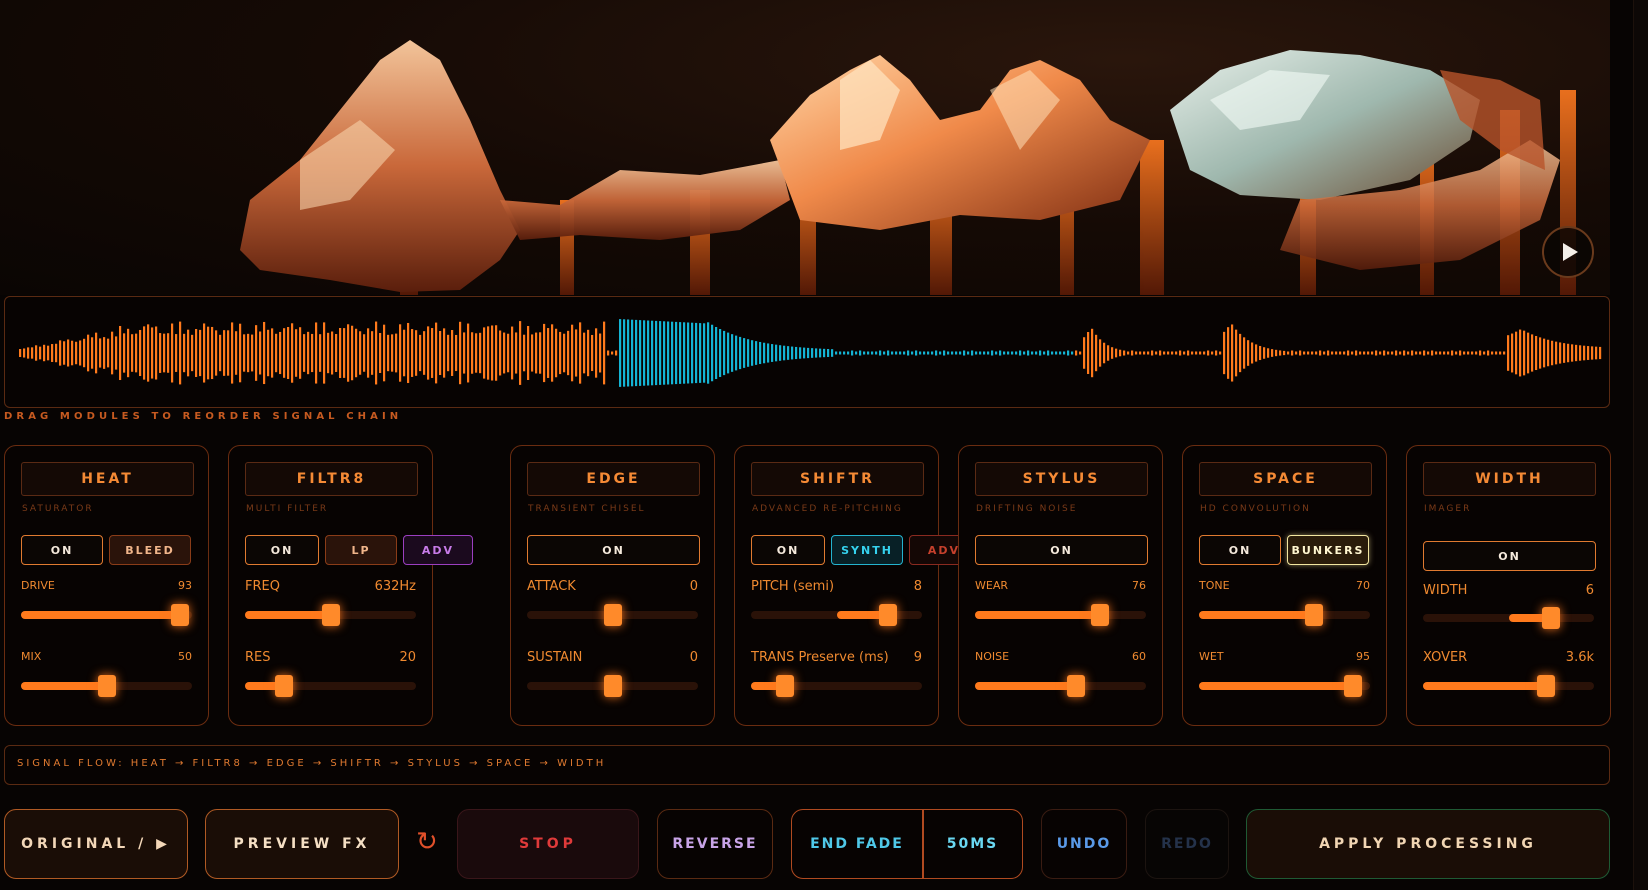  What do you see at coordinates (107, 479) in the screenshot?
I see `module-title: HEAT` at bounding box center [107, 479].